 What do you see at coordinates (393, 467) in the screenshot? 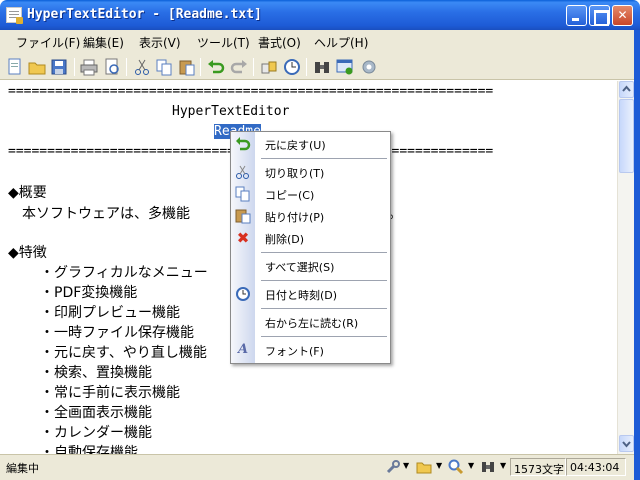
I see `wrench-icon` at bounding box center [393, 467].